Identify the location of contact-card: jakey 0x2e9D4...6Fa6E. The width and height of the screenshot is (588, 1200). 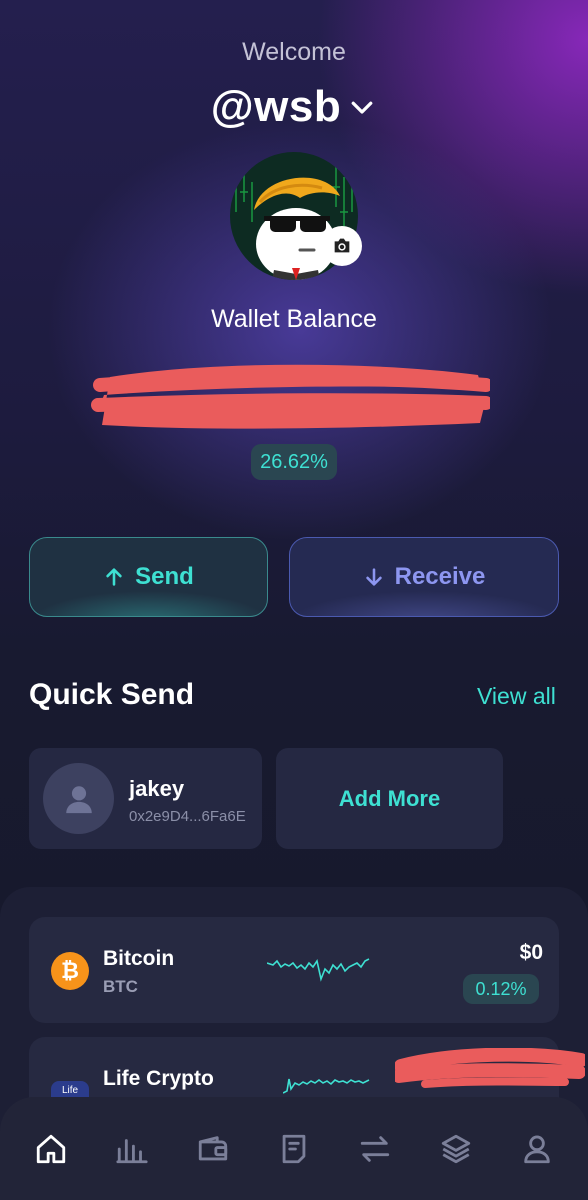
(145, 798).